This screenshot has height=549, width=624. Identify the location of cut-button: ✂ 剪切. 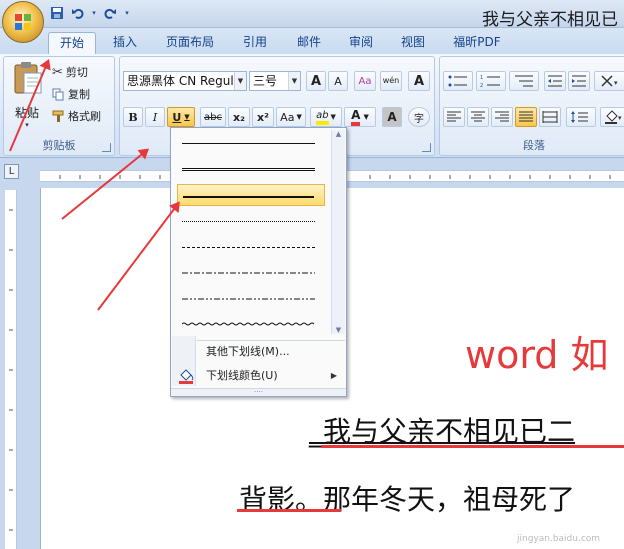
(70, 72).